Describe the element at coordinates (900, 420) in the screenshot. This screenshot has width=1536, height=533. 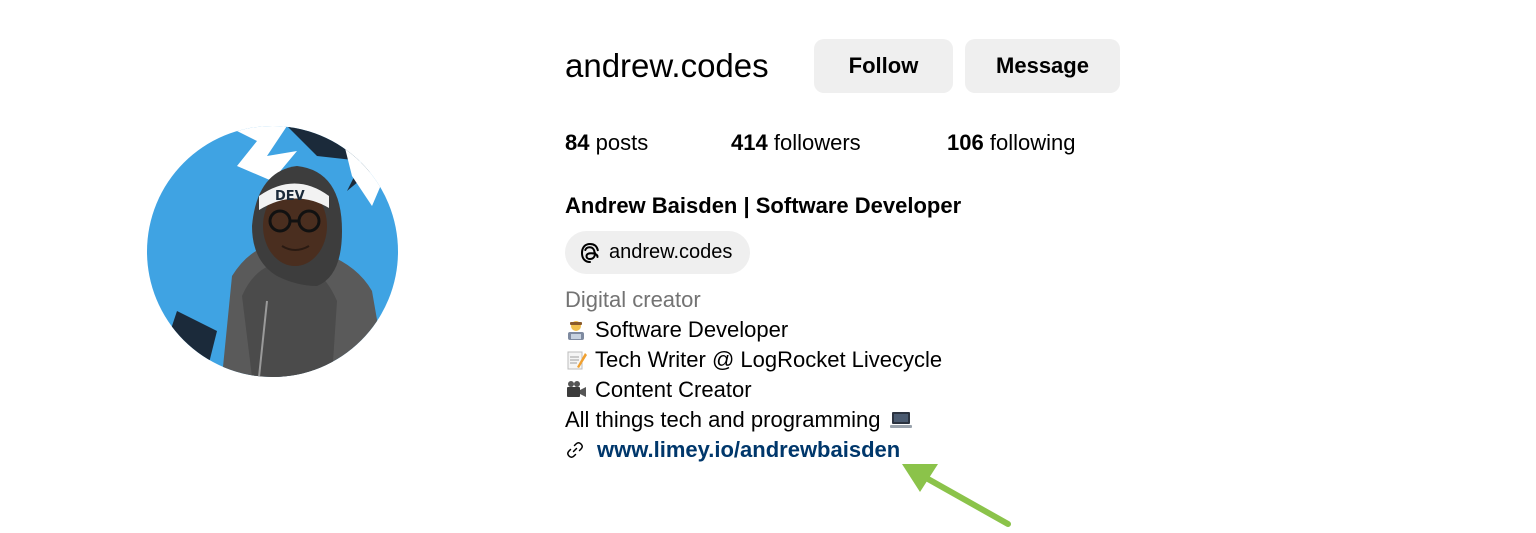
I see `laptop-emoji` at that location.